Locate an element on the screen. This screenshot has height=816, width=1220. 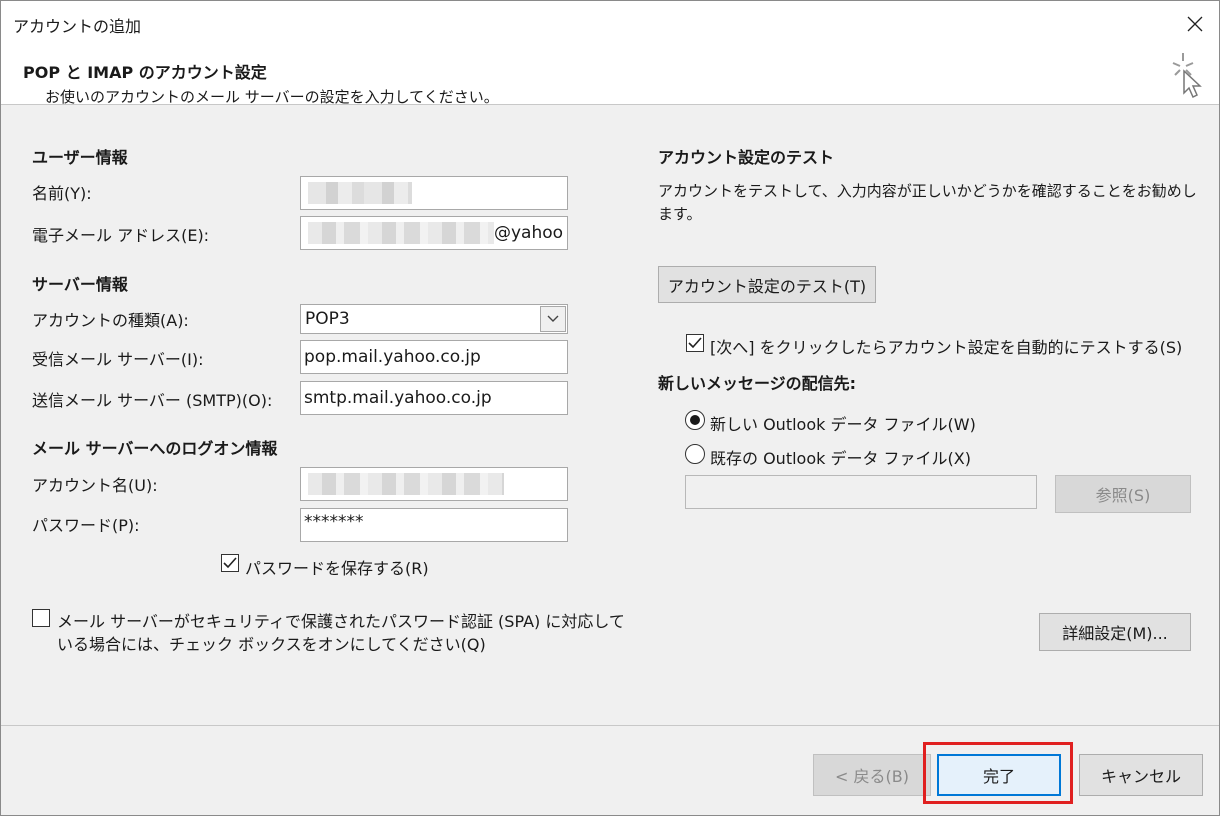
redacted-email is located at coordinates (401, 233).